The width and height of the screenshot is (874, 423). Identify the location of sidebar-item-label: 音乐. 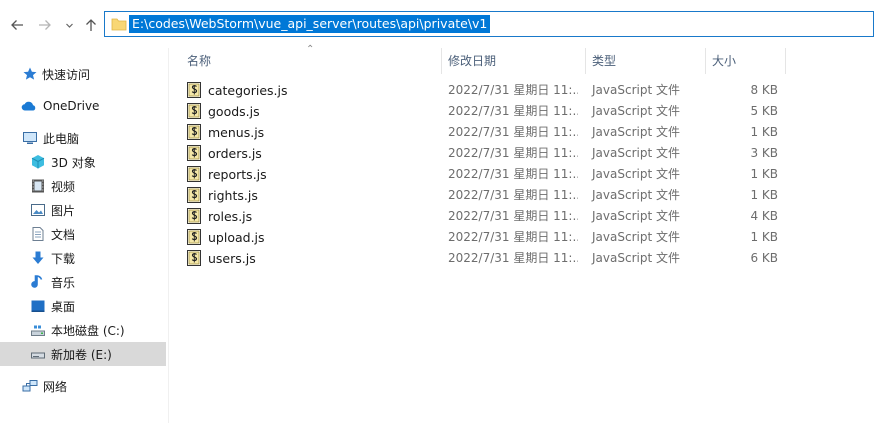
(63, 282).